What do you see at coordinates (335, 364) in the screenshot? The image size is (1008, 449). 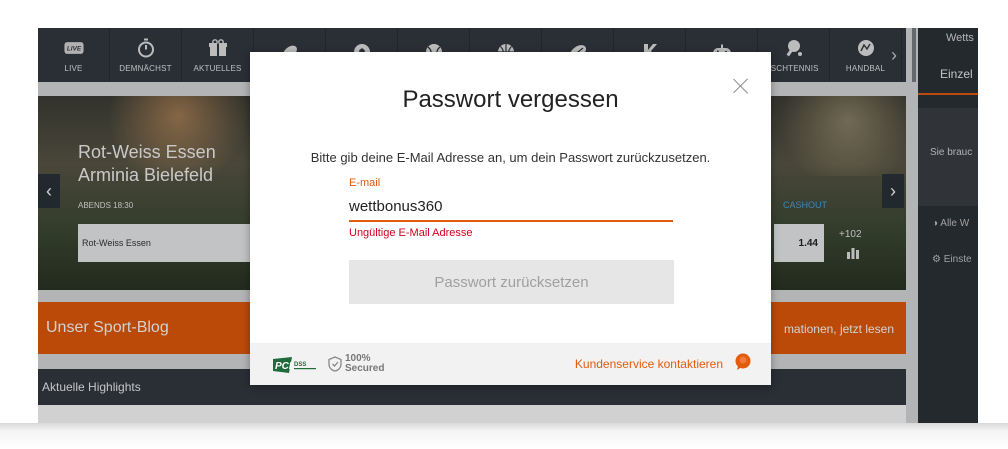 I see `shield-icon` at bounding box center [335, 364].